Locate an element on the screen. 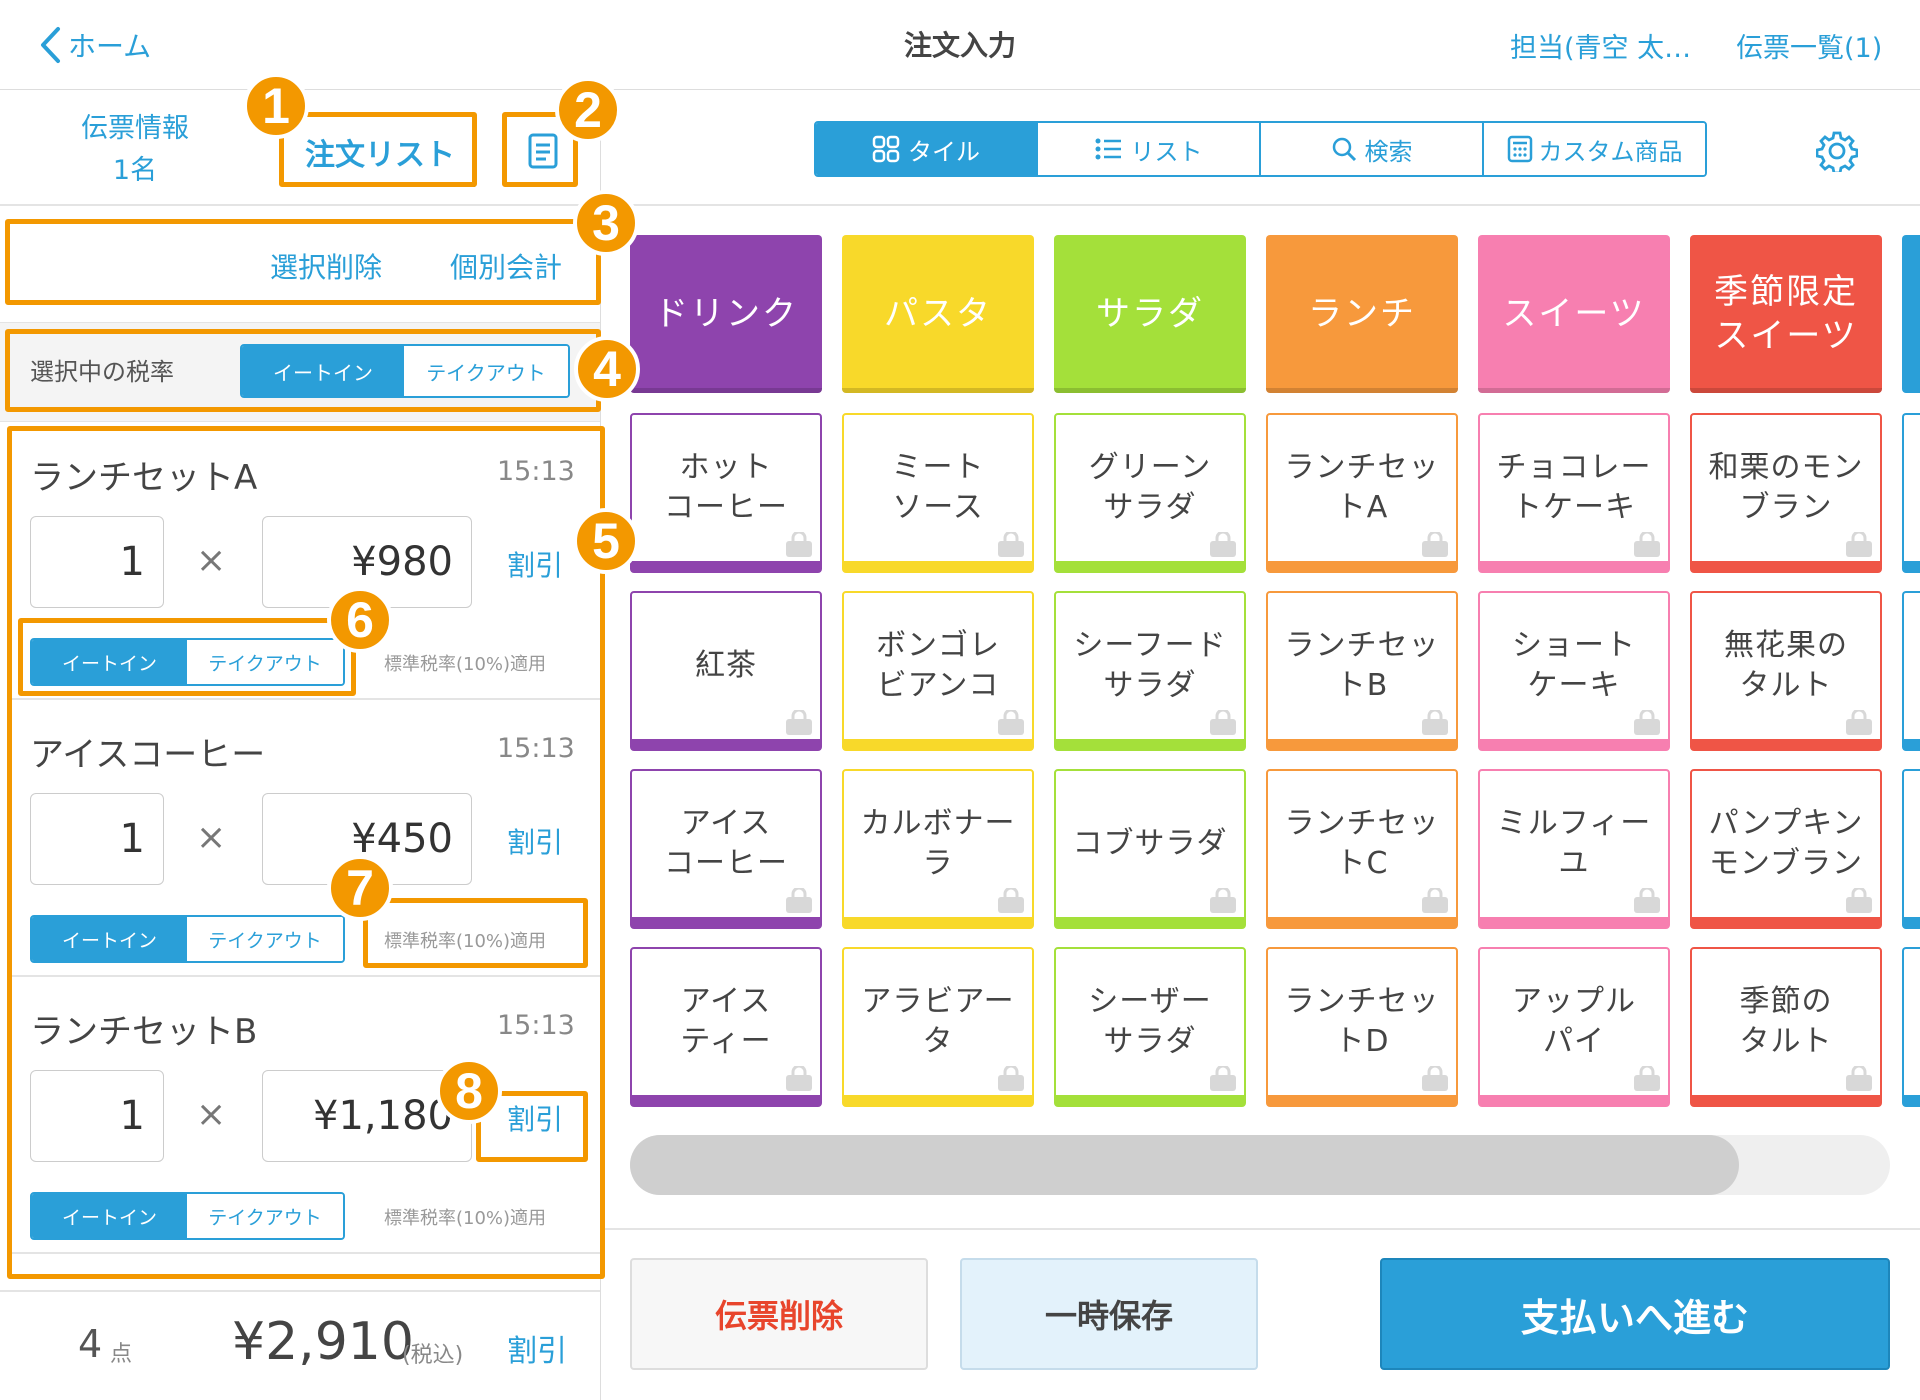 This screenshot has width=1920, height=1400. category-tile: スイーツ is located at coordinates (1574, 314).